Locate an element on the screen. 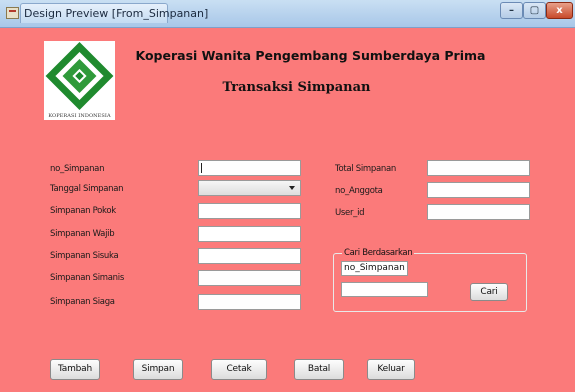  tambah-button: Tambah is located at coordinates (75, 369).